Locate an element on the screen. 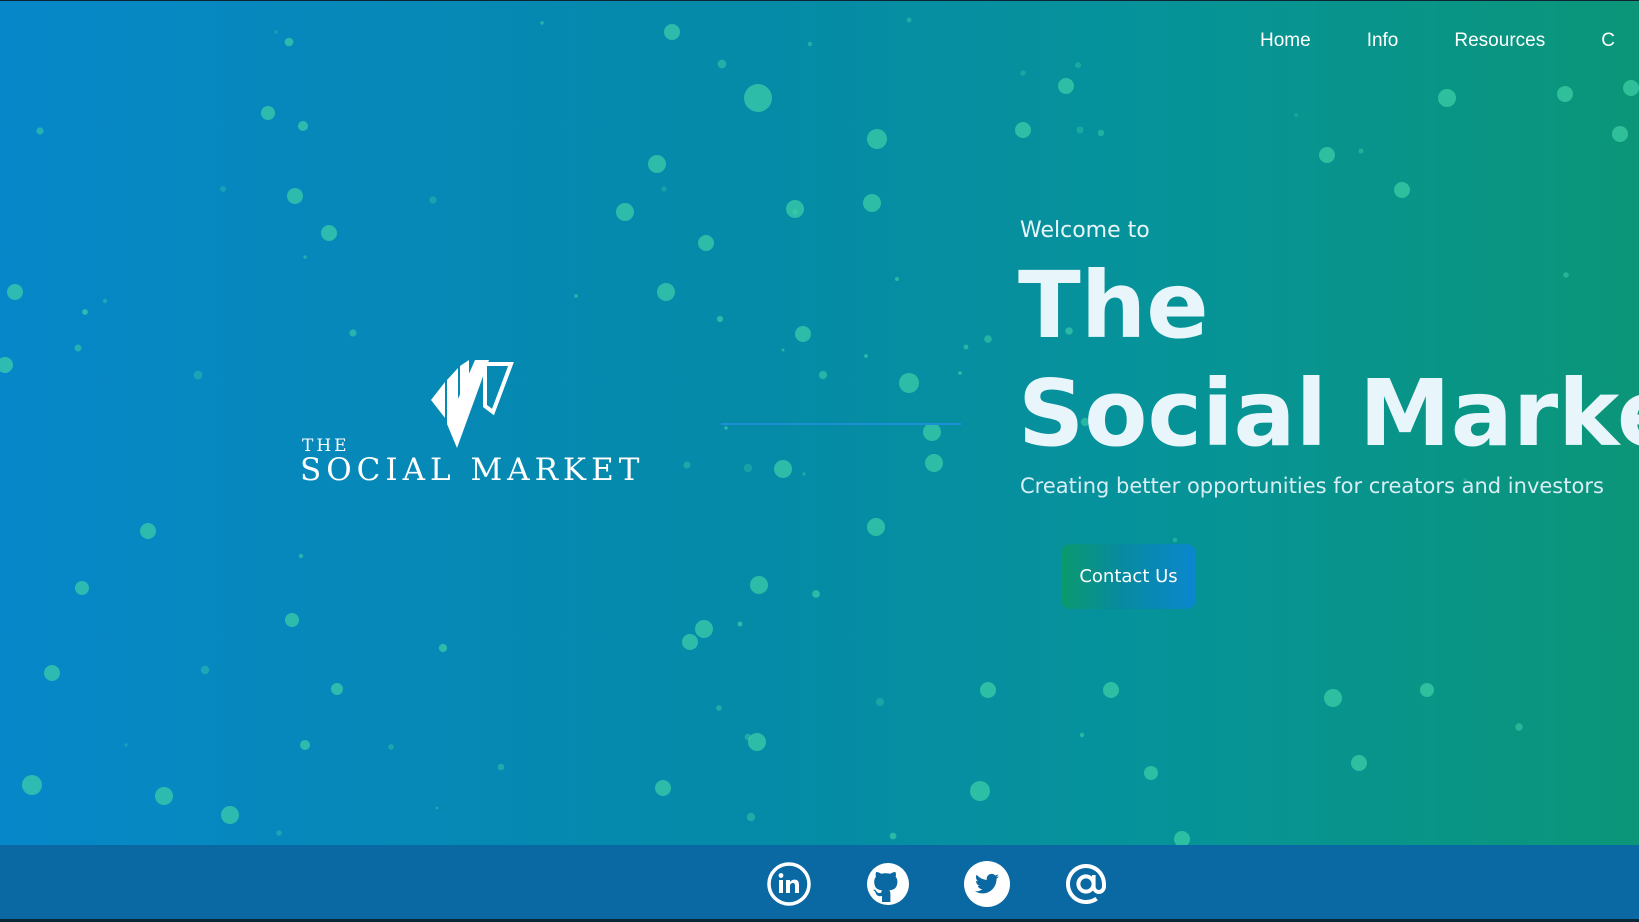 The height and width of the screenshot is (922, 1639). email-link is located at coordinates (1086, 884).